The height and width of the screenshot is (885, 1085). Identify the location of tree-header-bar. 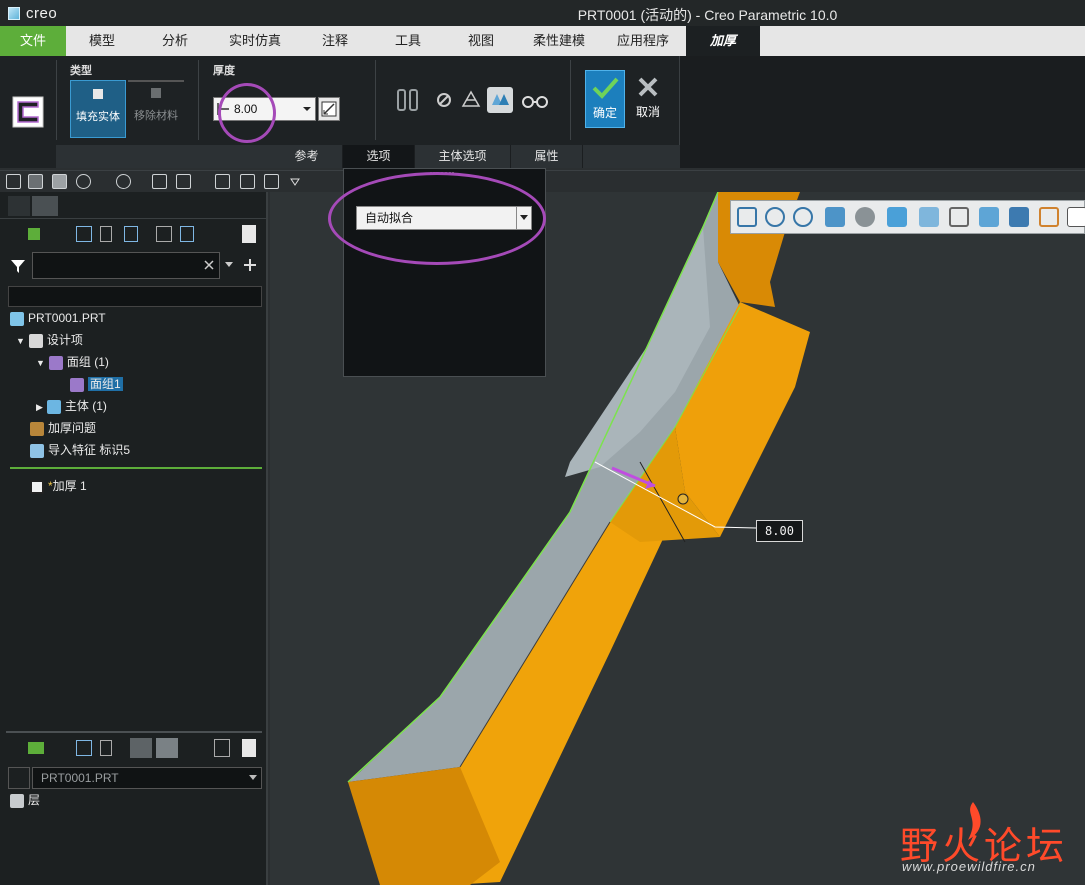
(135, 296).